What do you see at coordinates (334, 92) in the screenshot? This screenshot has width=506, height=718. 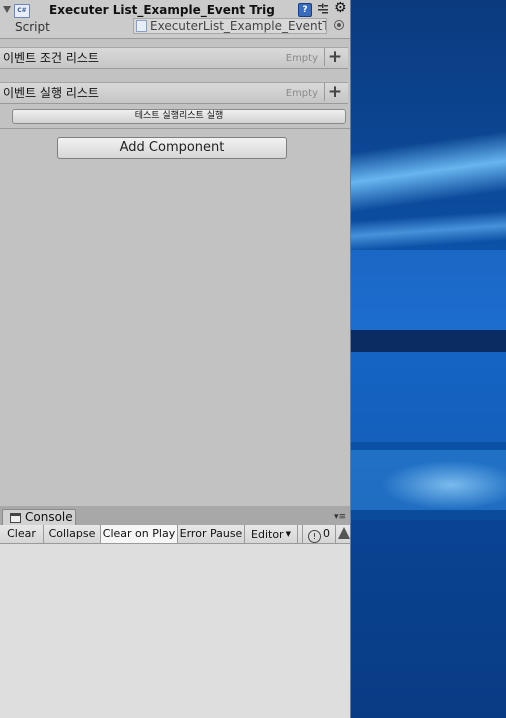 I see `event-execution-add-button: +` at bounding box center [334, 92].